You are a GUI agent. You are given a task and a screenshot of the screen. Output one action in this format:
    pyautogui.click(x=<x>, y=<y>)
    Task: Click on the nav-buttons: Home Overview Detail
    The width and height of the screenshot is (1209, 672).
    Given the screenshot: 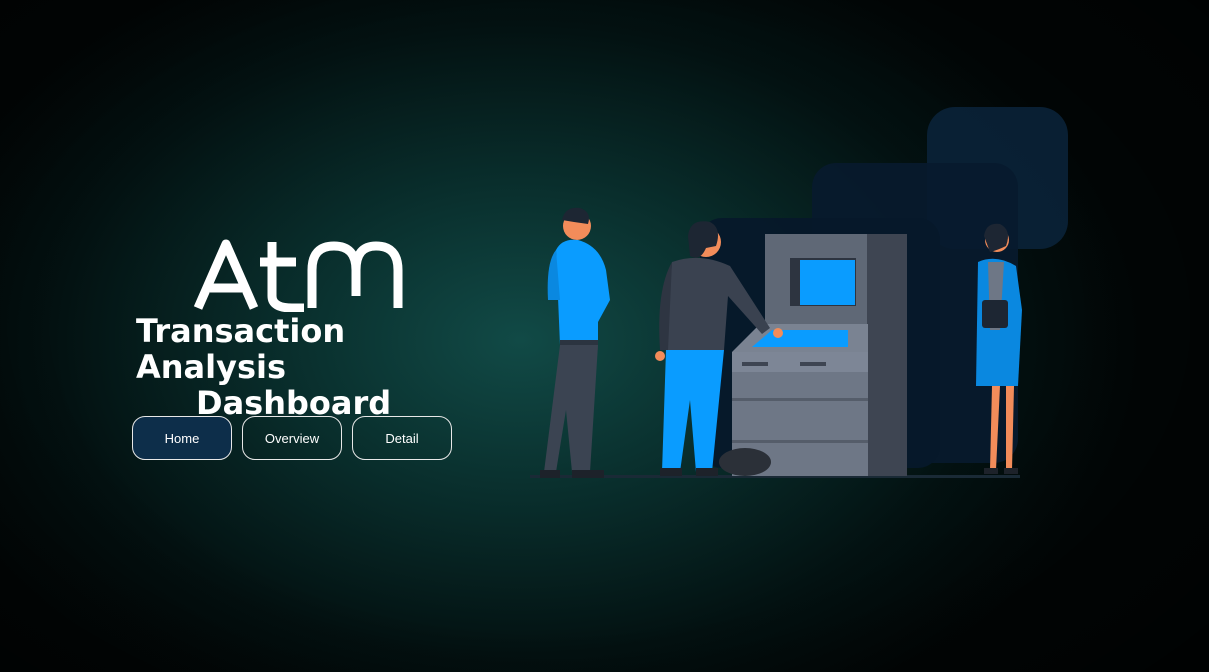 What is the action you would take?
    pyautogui.click(x=292, y=438)
    